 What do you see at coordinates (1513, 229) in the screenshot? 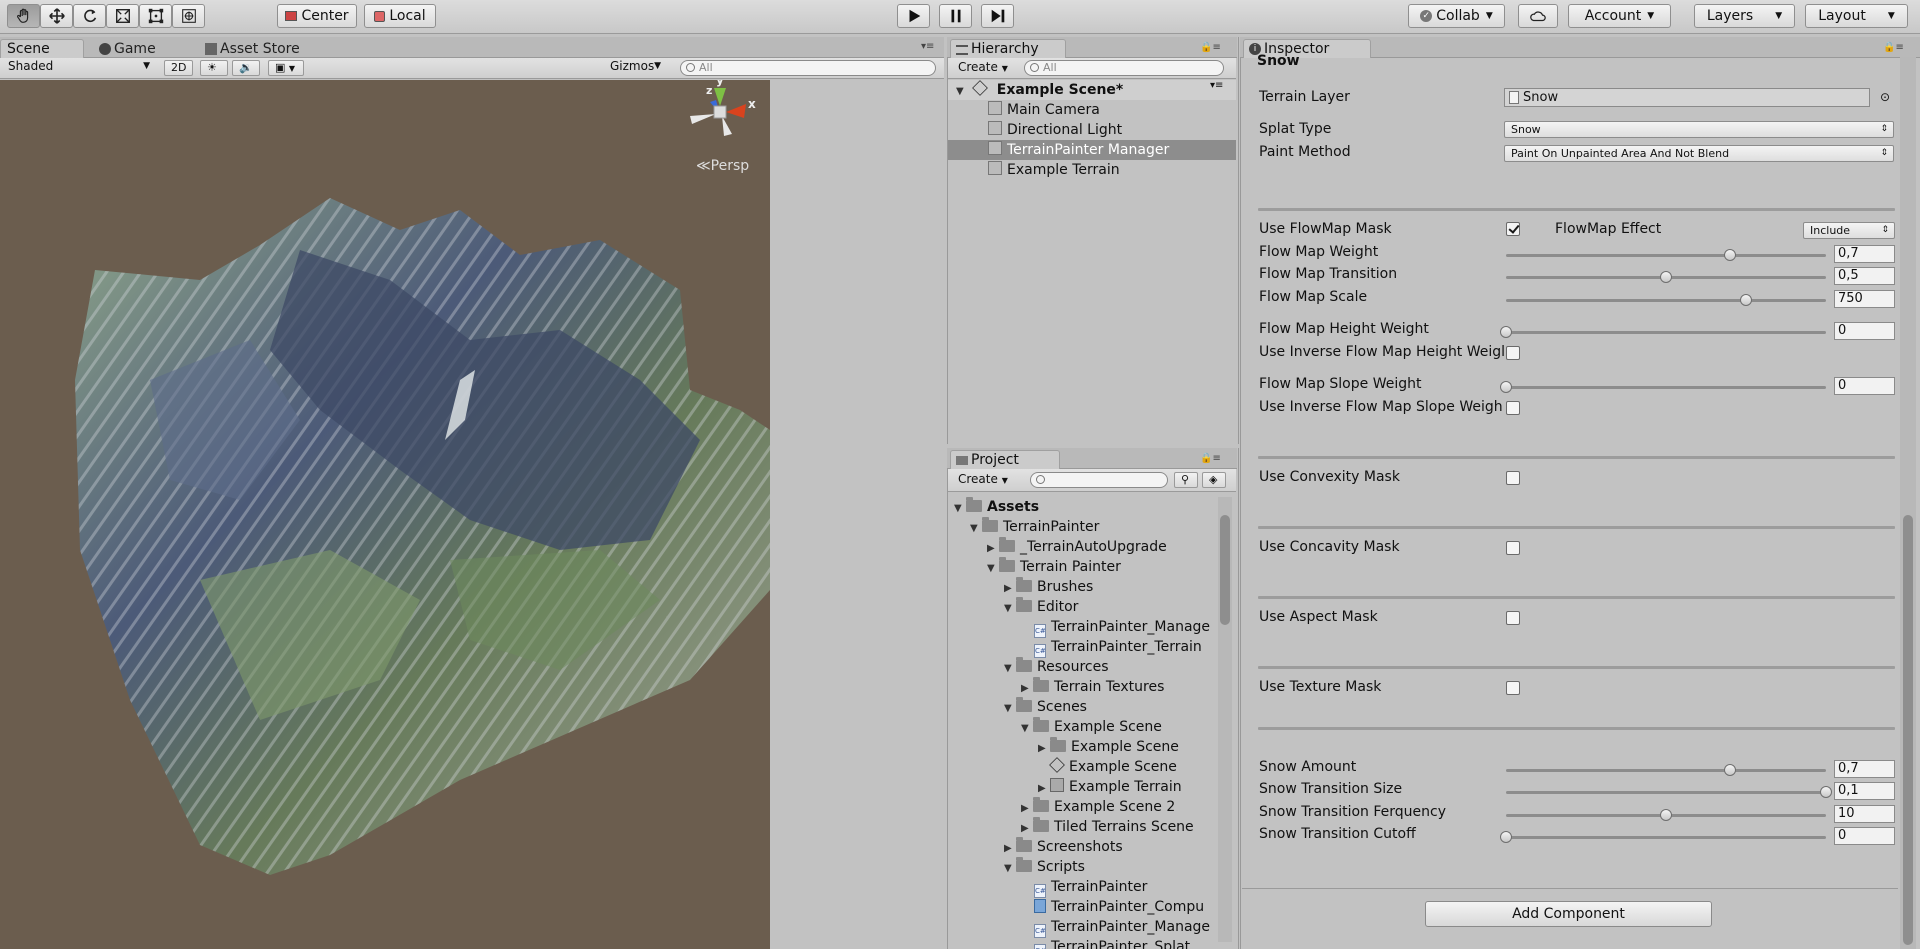
I see `use-flowmap-checkbox` at bounding box center [1513, 229].